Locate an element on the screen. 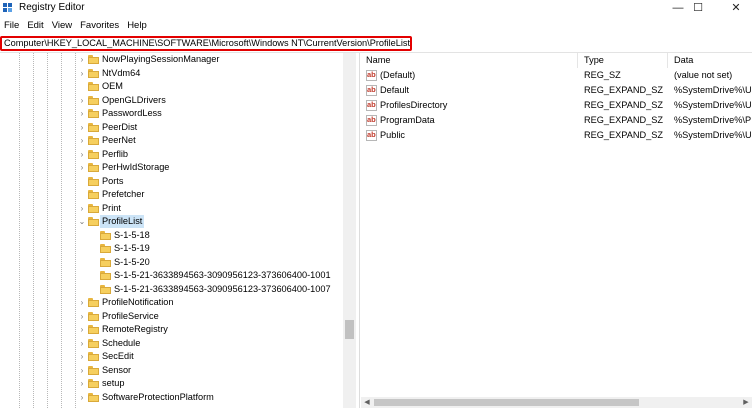 Image resolution: width=752 pixels, height=408 pixels. tree-item-label: ProfileList is located at coordinates (122, 221).